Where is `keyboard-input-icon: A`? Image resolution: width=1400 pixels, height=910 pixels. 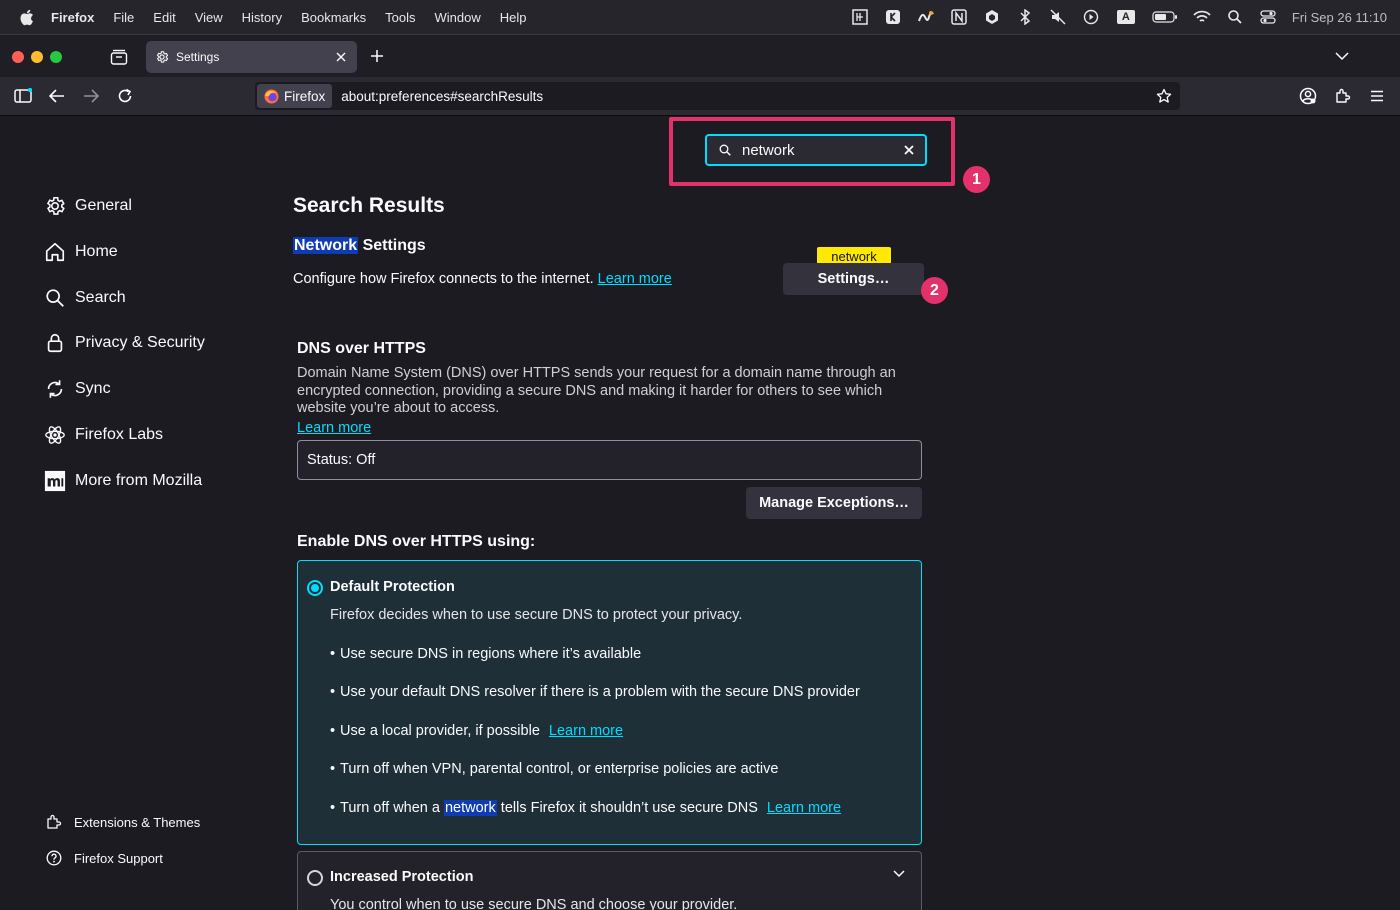
keyboard-input-icon: A is located at coordinates (1126, 17).